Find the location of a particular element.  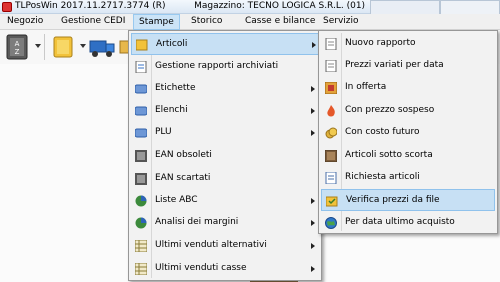

request-icon is located at coordinates (331, 178).